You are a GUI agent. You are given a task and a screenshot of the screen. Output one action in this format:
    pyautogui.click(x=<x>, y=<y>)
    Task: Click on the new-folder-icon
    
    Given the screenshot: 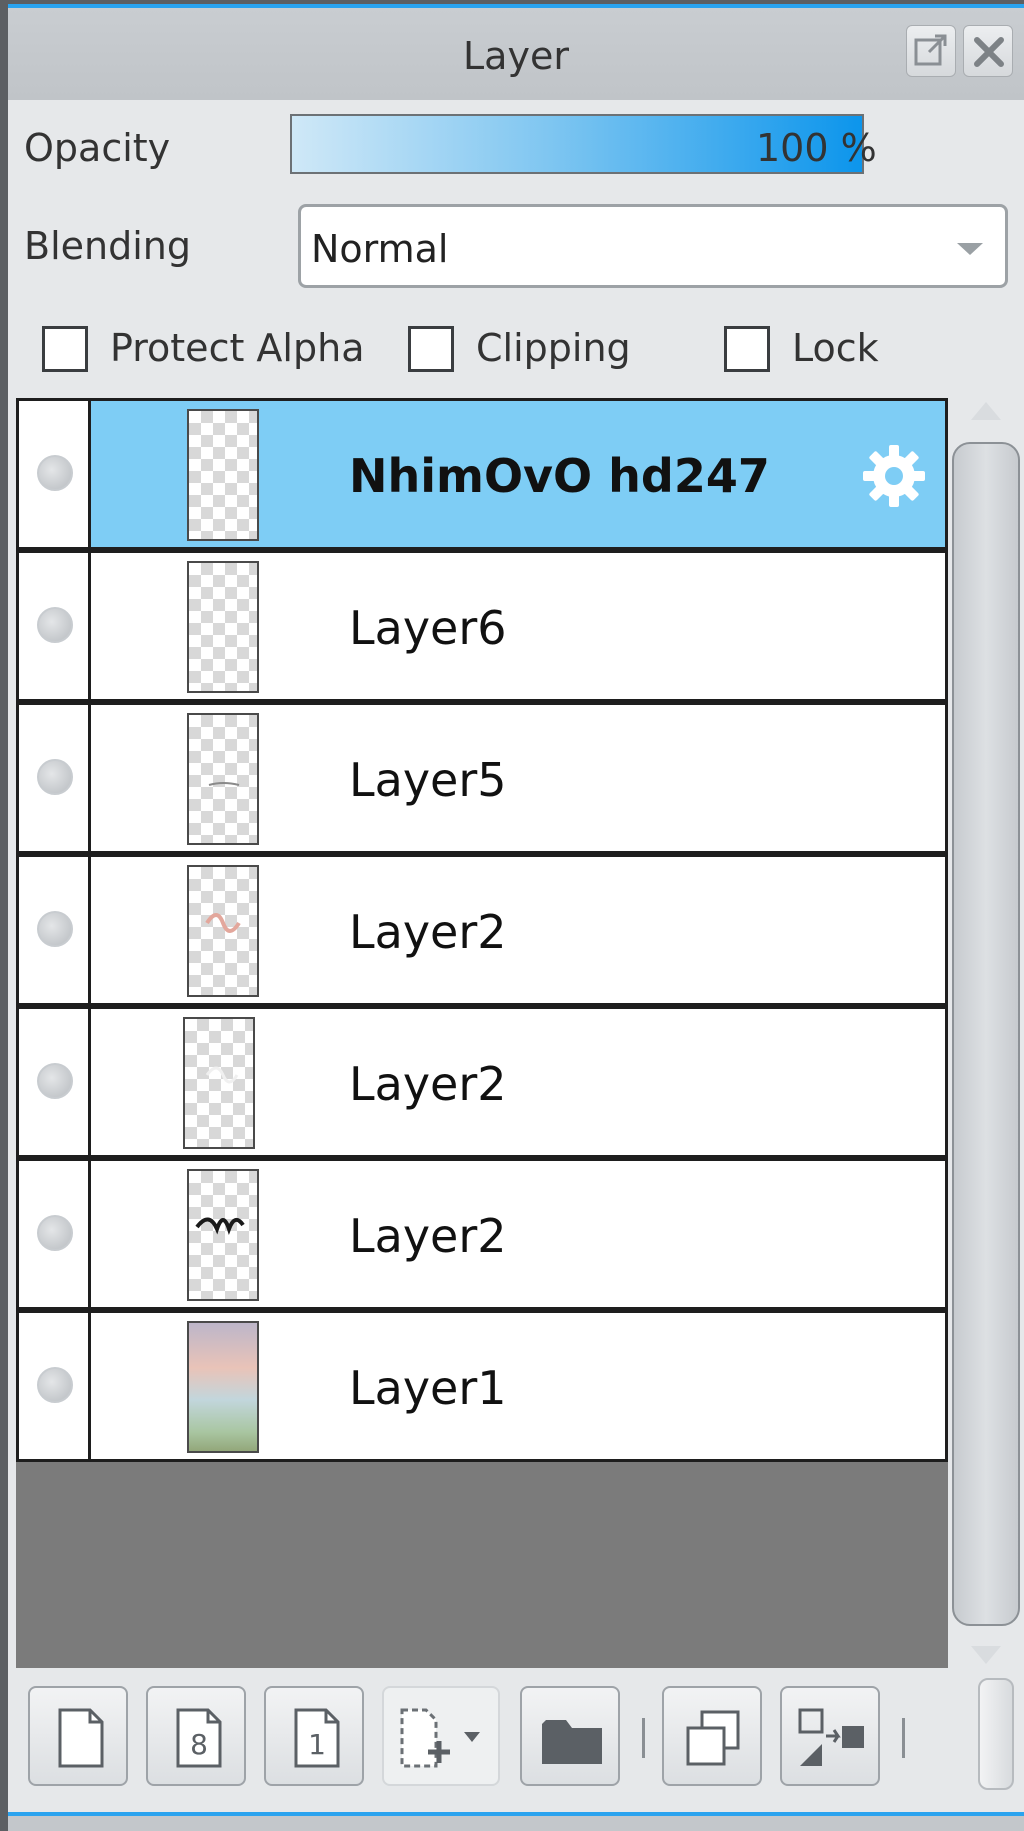 What is the action you would take?
    pyautogui.click(x=572, y=1742)
    